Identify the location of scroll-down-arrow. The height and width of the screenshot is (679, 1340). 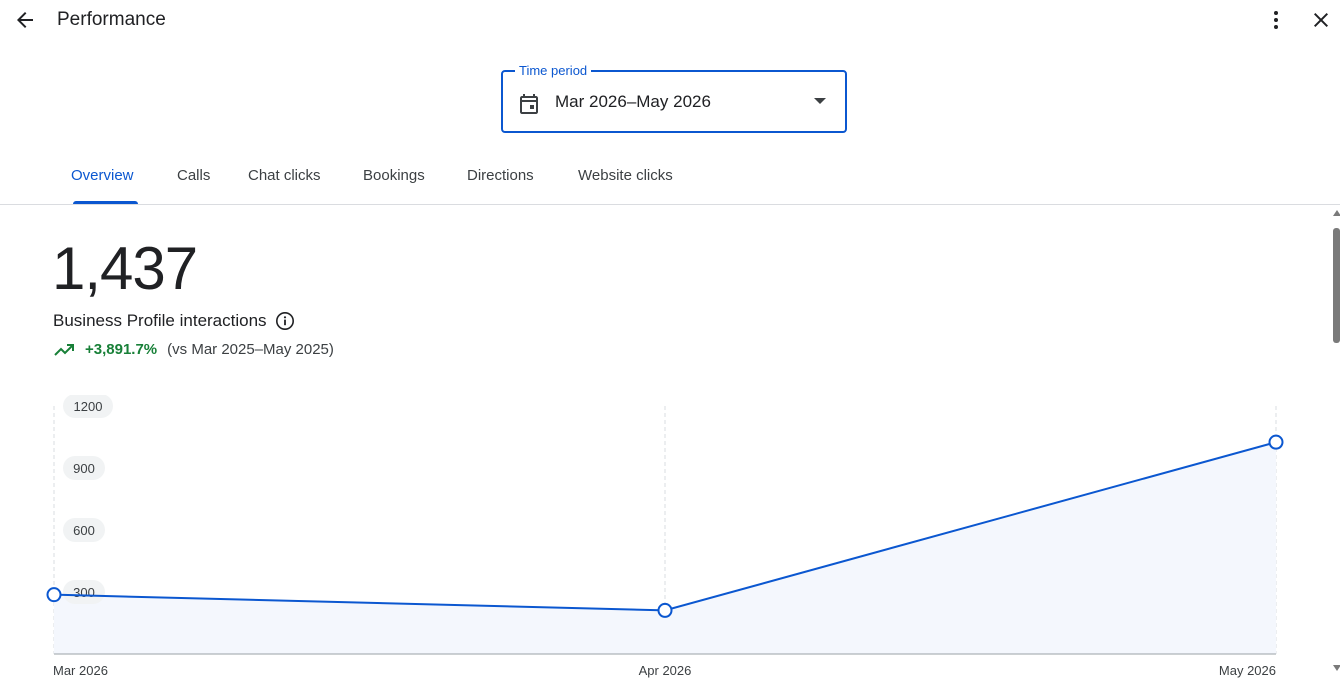
(1336, 668).